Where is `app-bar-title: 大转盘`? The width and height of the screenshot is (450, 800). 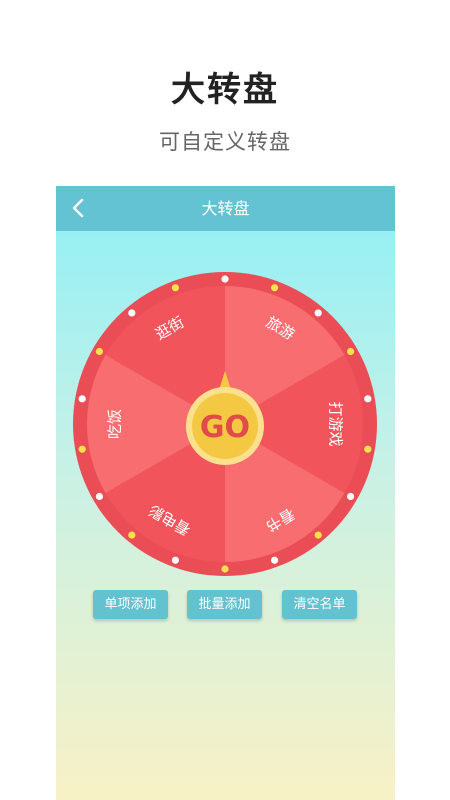 app-bar-title: 大转盘 is located at coordinates (225, 208).